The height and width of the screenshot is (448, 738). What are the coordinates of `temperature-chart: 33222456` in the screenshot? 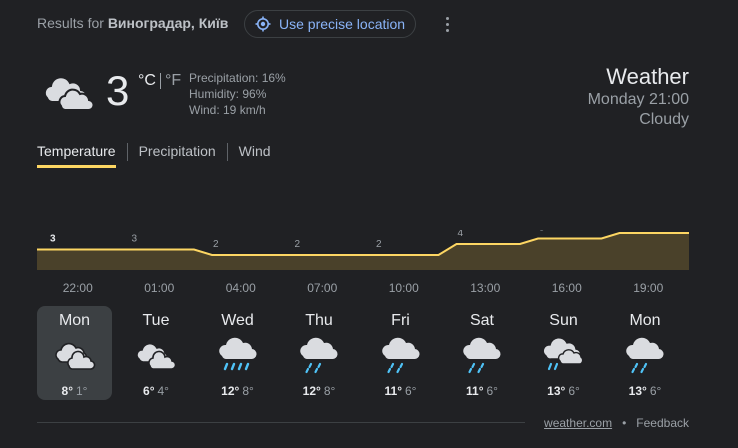 It's located at (363, 250).